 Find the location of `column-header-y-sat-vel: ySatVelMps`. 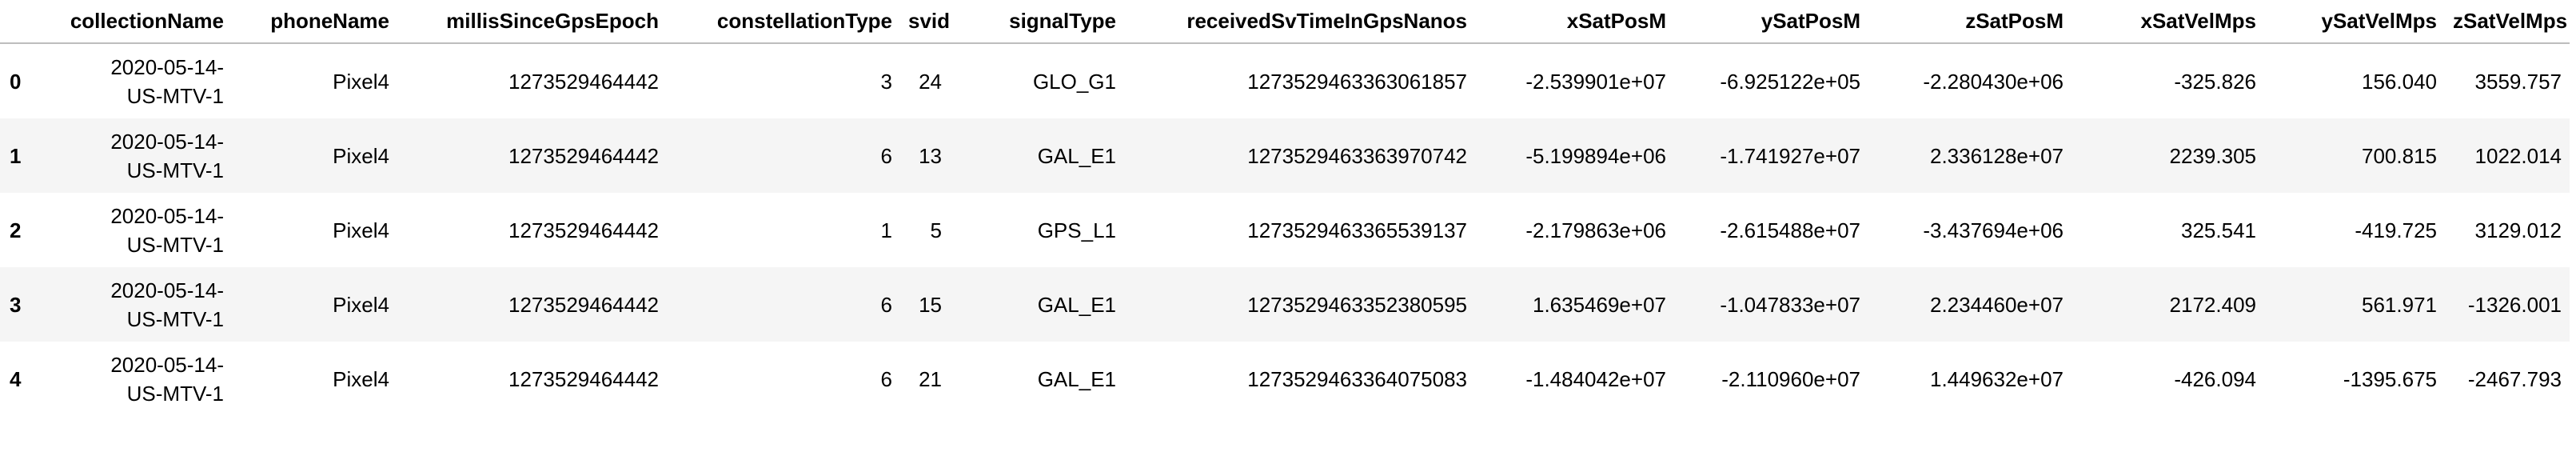

column-header-y-sat-vel: ySatVelMps is located at coordinates (2354, 22).